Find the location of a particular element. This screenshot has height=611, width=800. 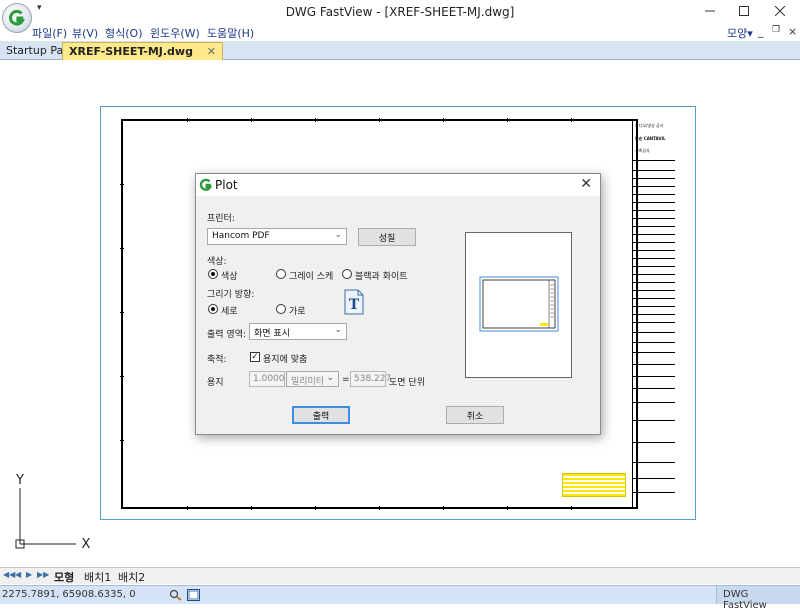

preview-thumbnail is located at coordinates (519, 304).